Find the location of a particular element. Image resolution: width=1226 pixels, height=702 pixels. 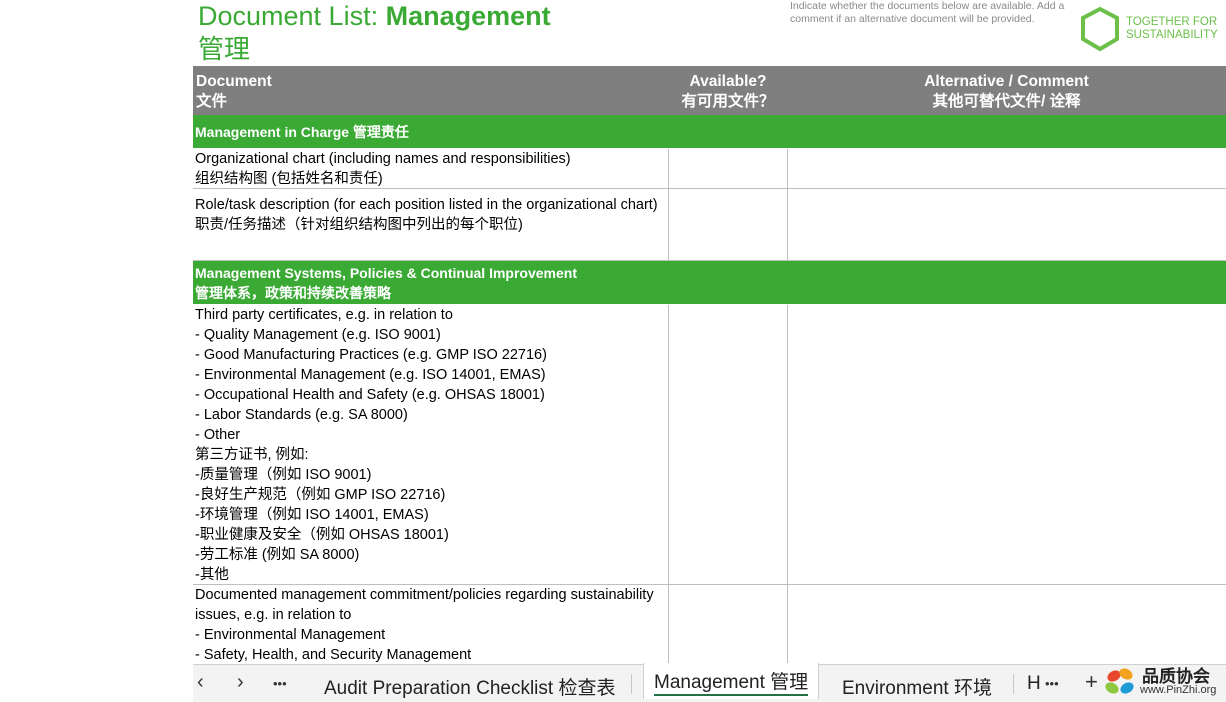

page-title-chinese: 管理 is located at coordinates (224, 49).